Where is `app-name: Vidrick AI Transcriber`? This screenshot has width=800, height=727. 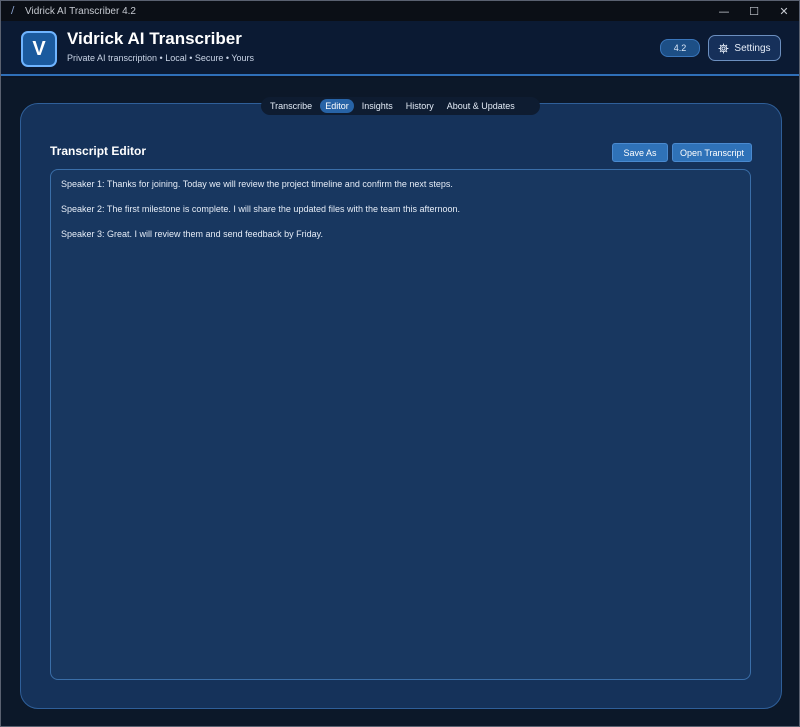 app-name: Vidrick AI Transcriber is located at coordinates (154, 38).